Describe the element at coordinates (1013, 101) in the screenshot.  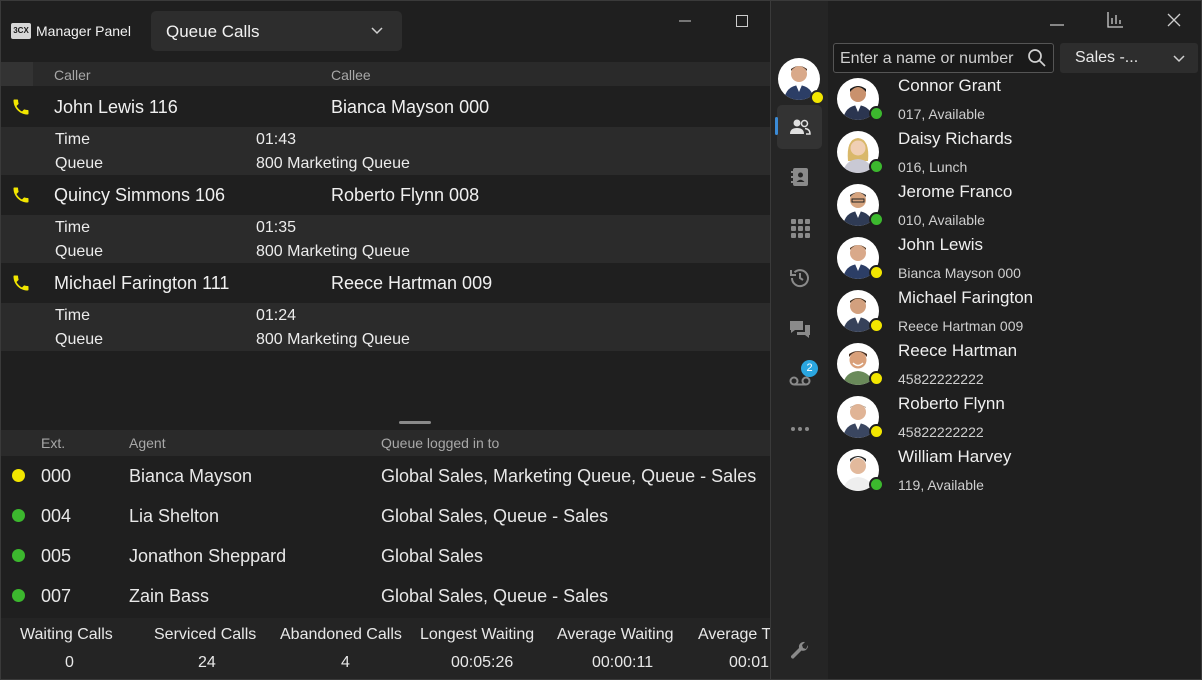
I see `contact-item: Connor Grant 017, Available` at that location.